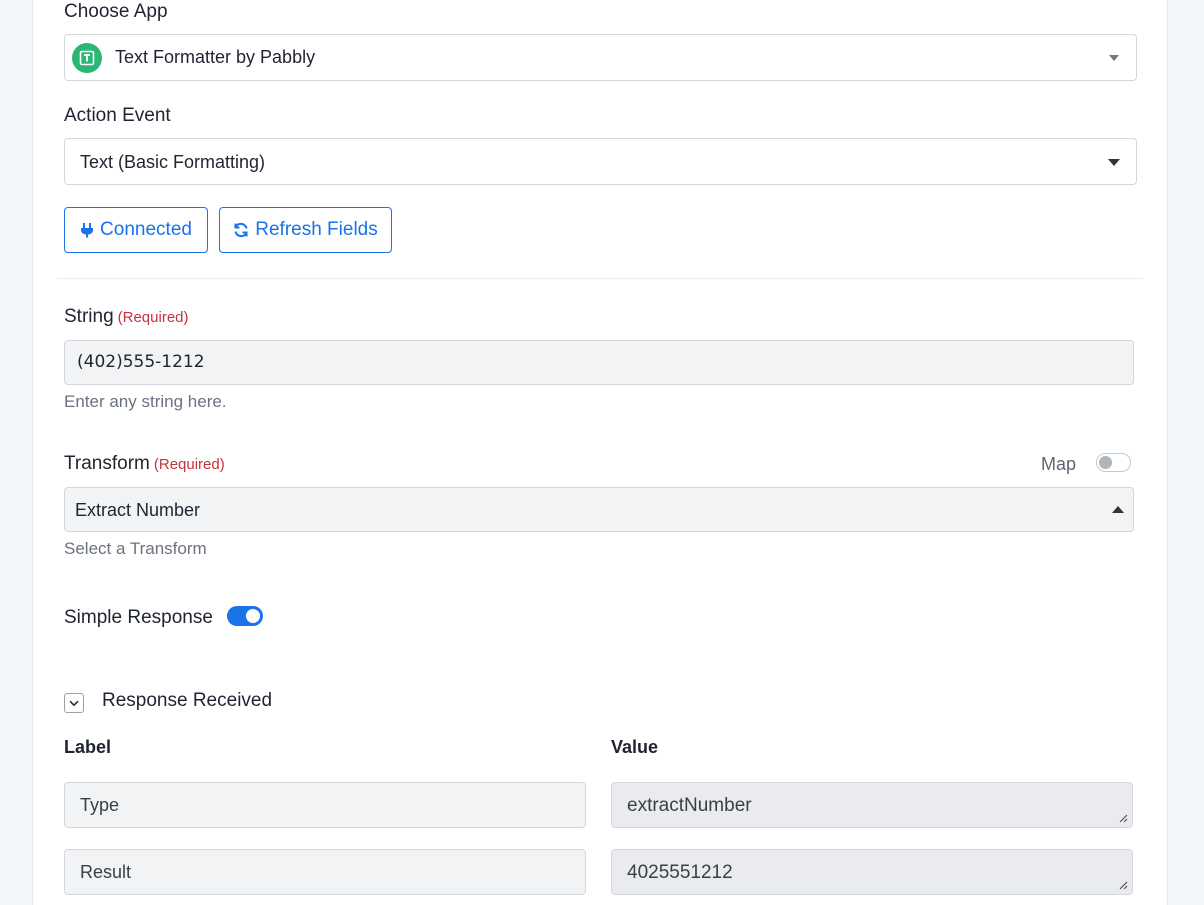  What do you see at coordinates (107, 463) in the screenshot?
I see `transform-label: Transform` at bounding box center [107, 463].